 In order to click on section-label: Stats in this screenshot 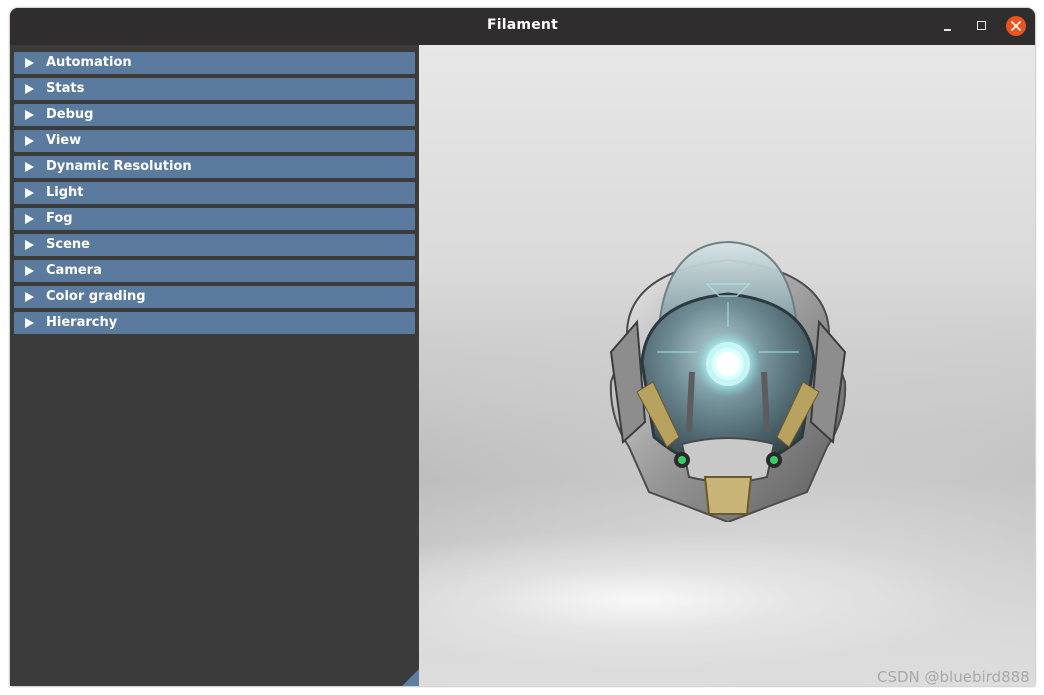, I will do `click(65, 88)`.